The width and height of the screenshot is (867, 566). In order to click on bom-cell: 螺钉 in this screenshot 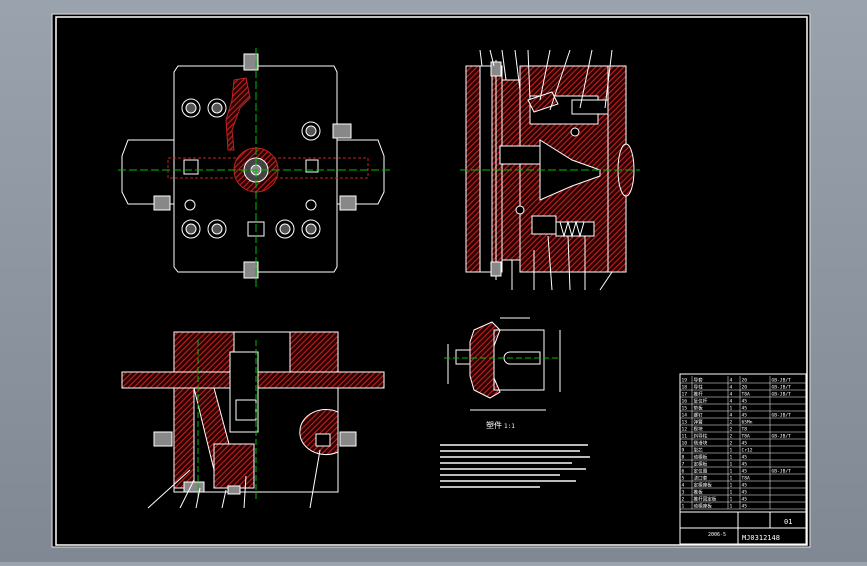, I will do `click(699, 415)`.